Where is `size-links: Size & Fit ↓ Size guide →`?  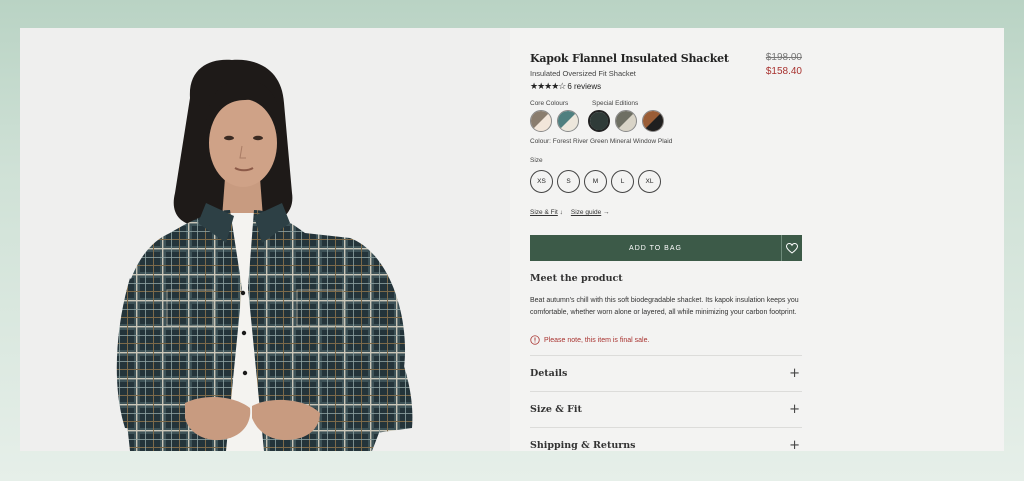
size-links: Size & Fit ↓ Size guide → is located at coordinates (570, 212).